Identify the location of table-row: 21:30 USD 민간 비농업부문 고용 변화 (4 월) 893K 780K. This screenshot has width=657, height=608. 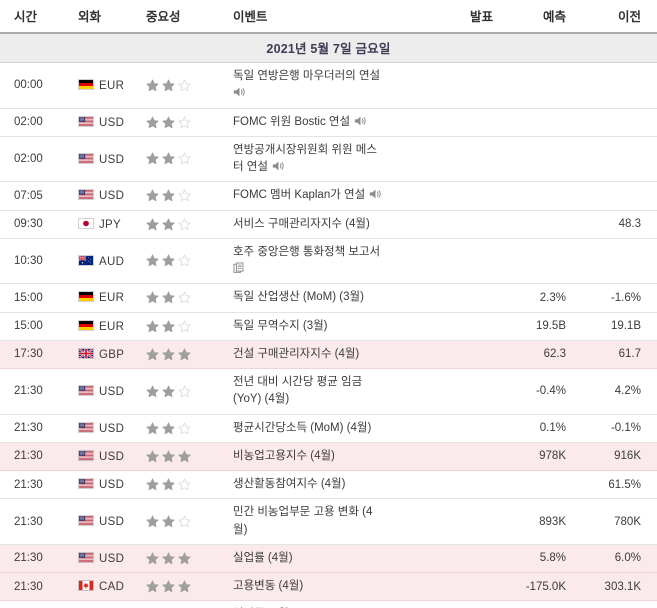
(328, 521).